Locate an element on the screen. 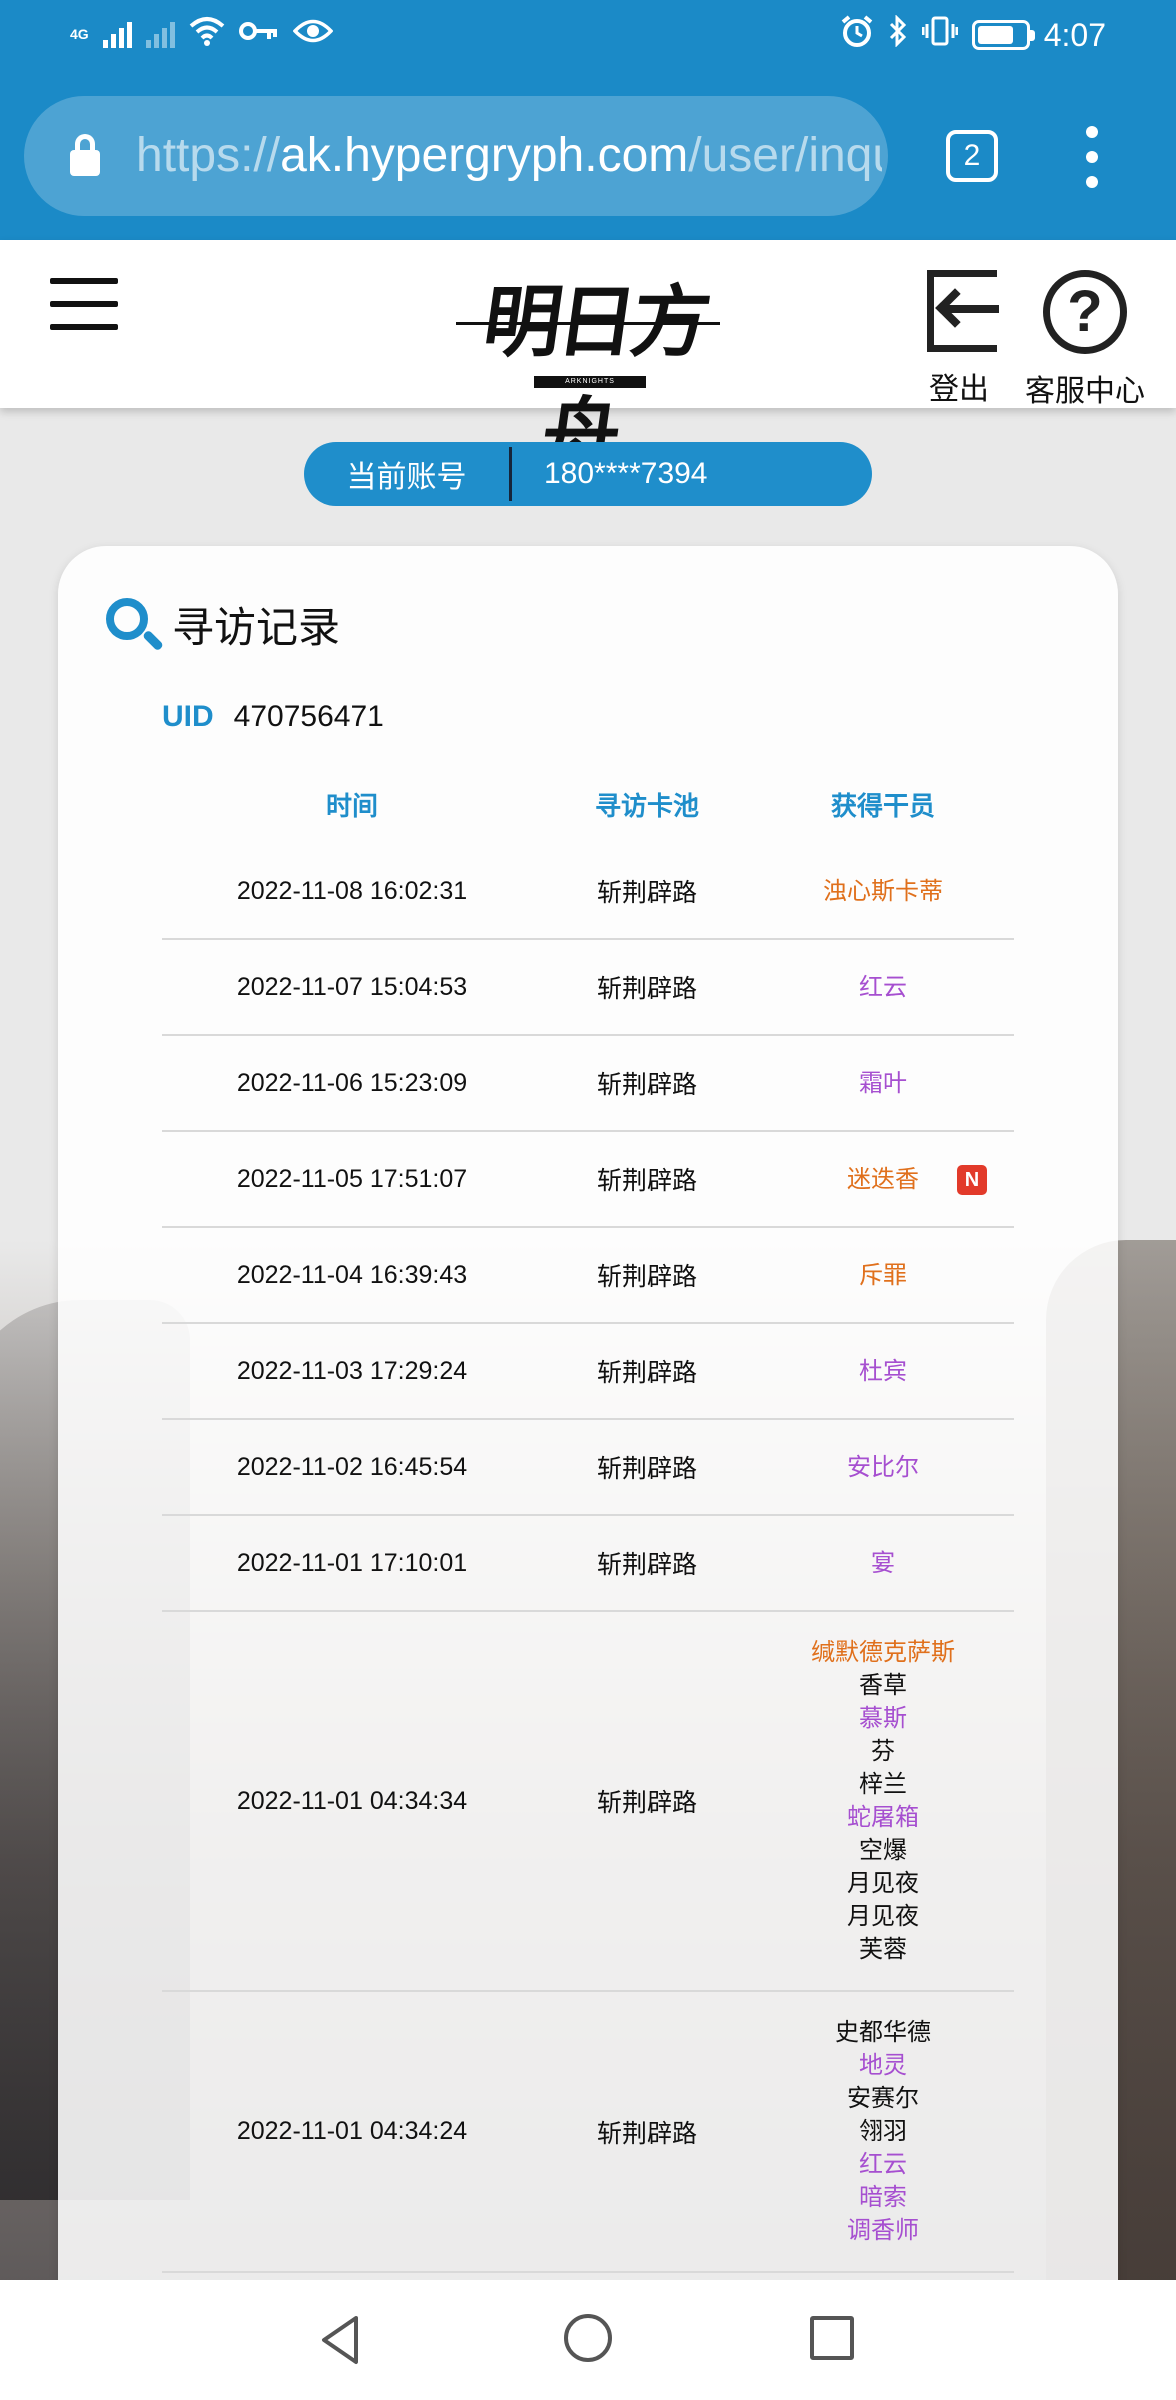 This screenshot has height=2400, width=1176. cell-operators: 缄默德克萨斯 香草 慕斯芬梓兰 蛇屠箱 空爆 月见夜 月见夜 芙蓉 is located at coordinates (883, 1801).